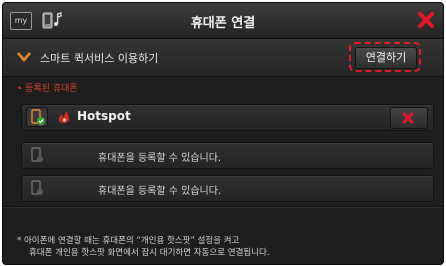  Describe the element at coordinates (426, 20) in the screenshot. I see `close-icon` at that location.